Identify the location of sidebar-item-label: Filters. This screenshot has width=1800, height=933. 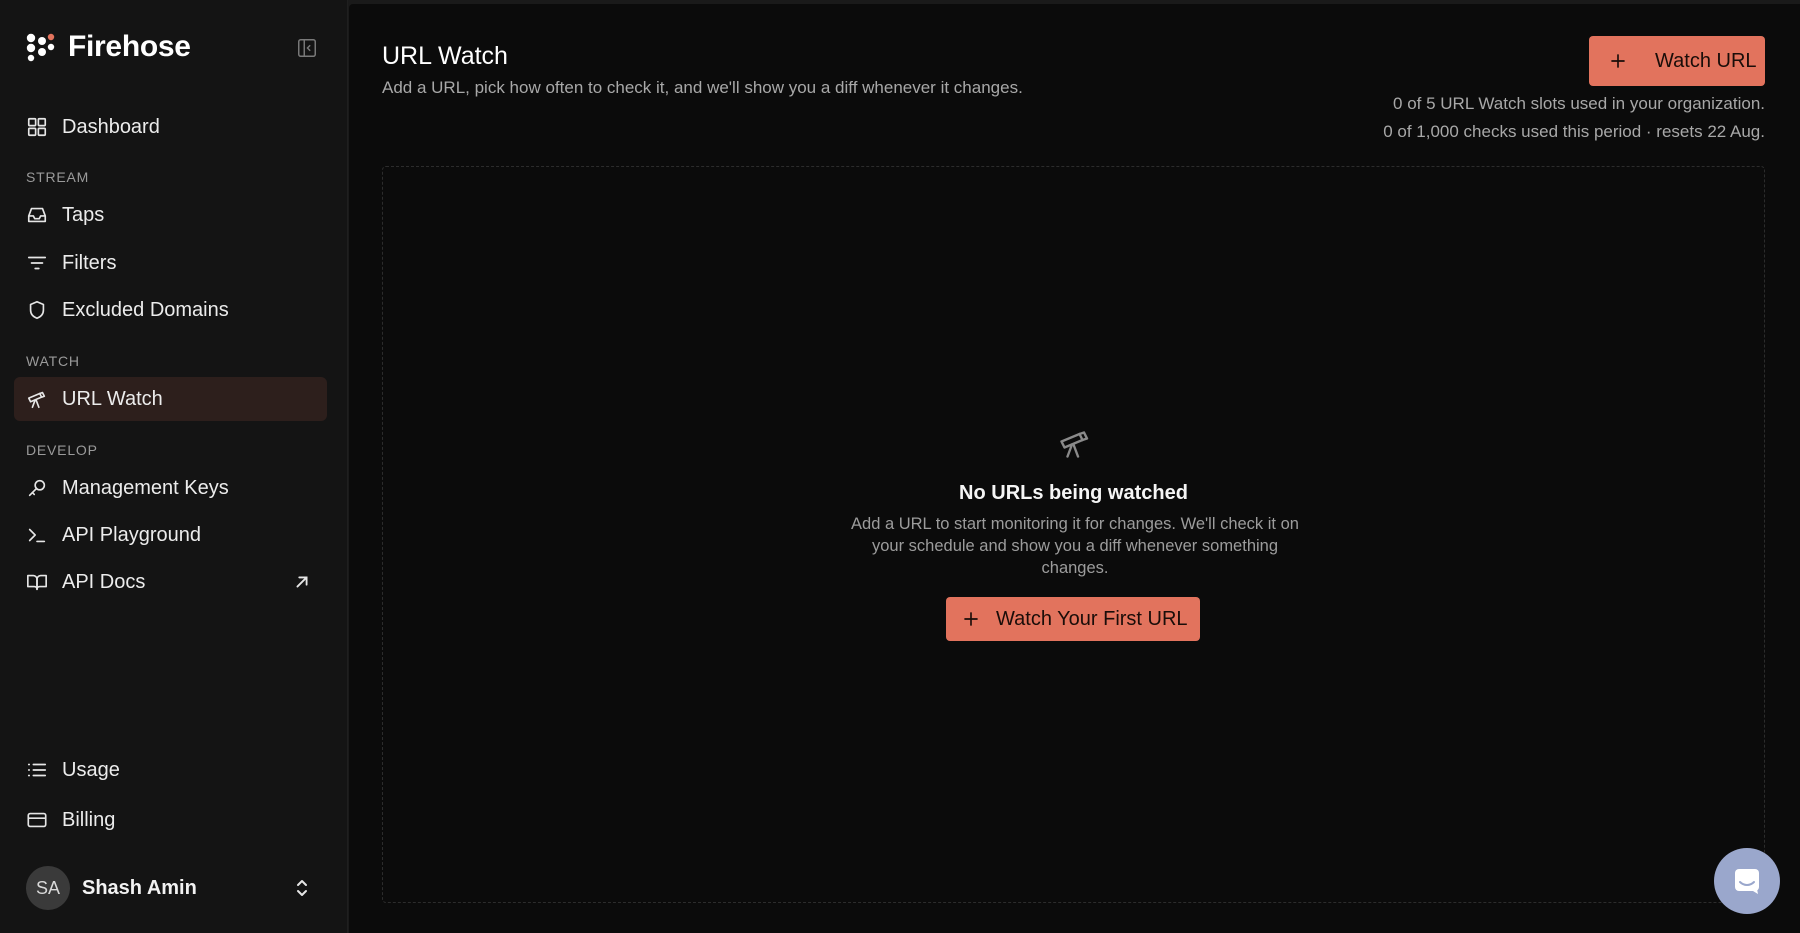
(89, 262).